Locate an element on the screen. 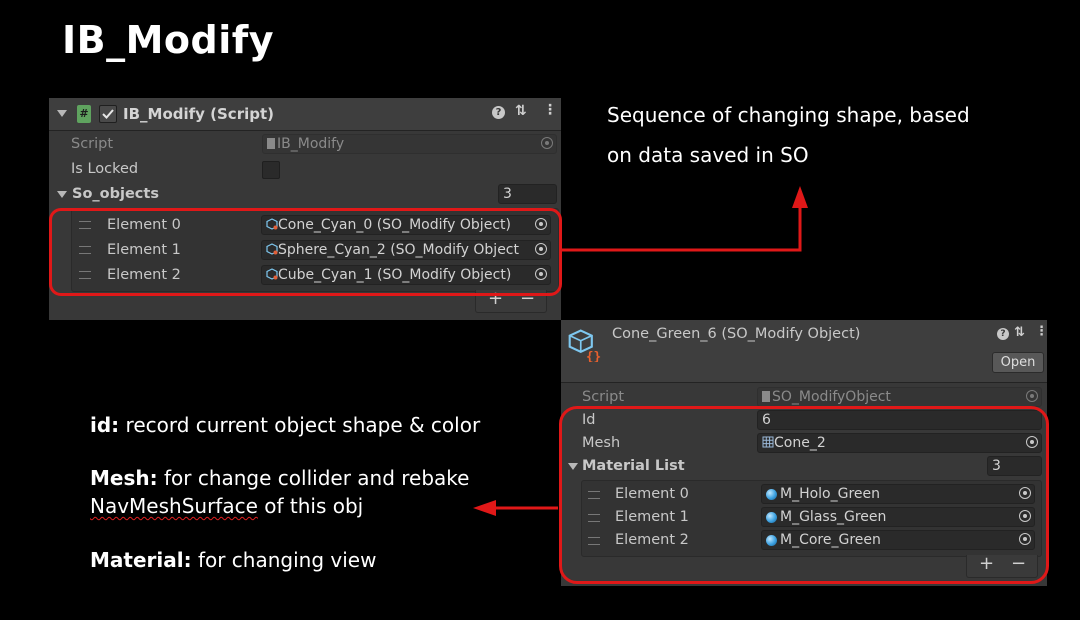  annotation-text: for changing view is located at coordinates (284, 560).